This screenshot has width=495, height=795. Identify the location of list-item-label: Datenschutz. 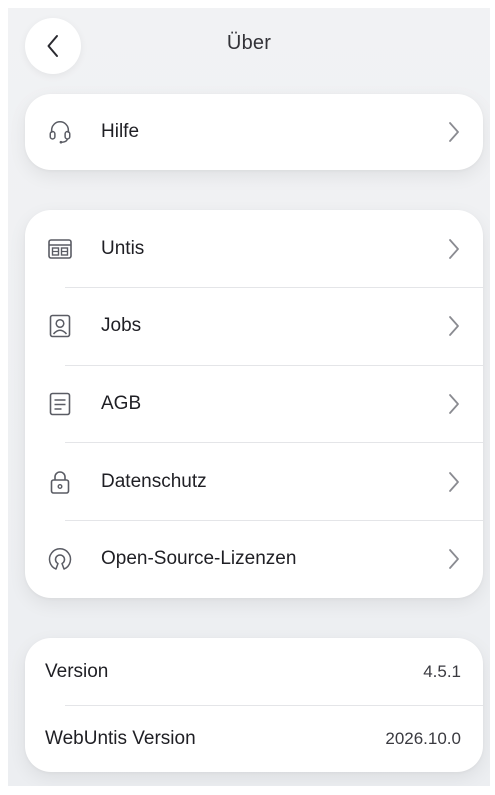
(154, 481).